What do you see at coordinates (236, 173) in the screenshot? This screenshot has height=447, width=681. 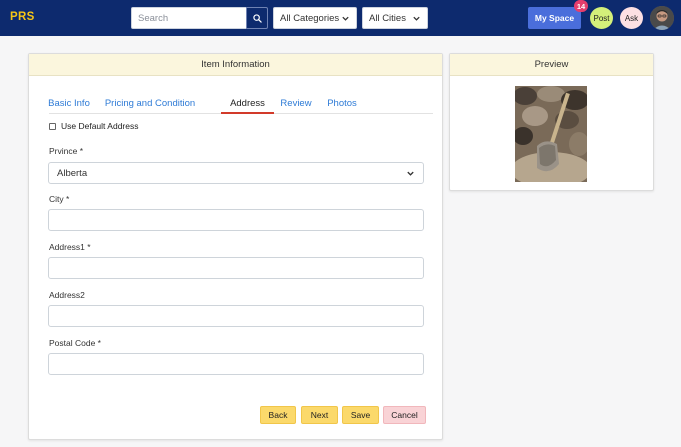 I see `province-select: Alberta` at bounding box center [236, 173].